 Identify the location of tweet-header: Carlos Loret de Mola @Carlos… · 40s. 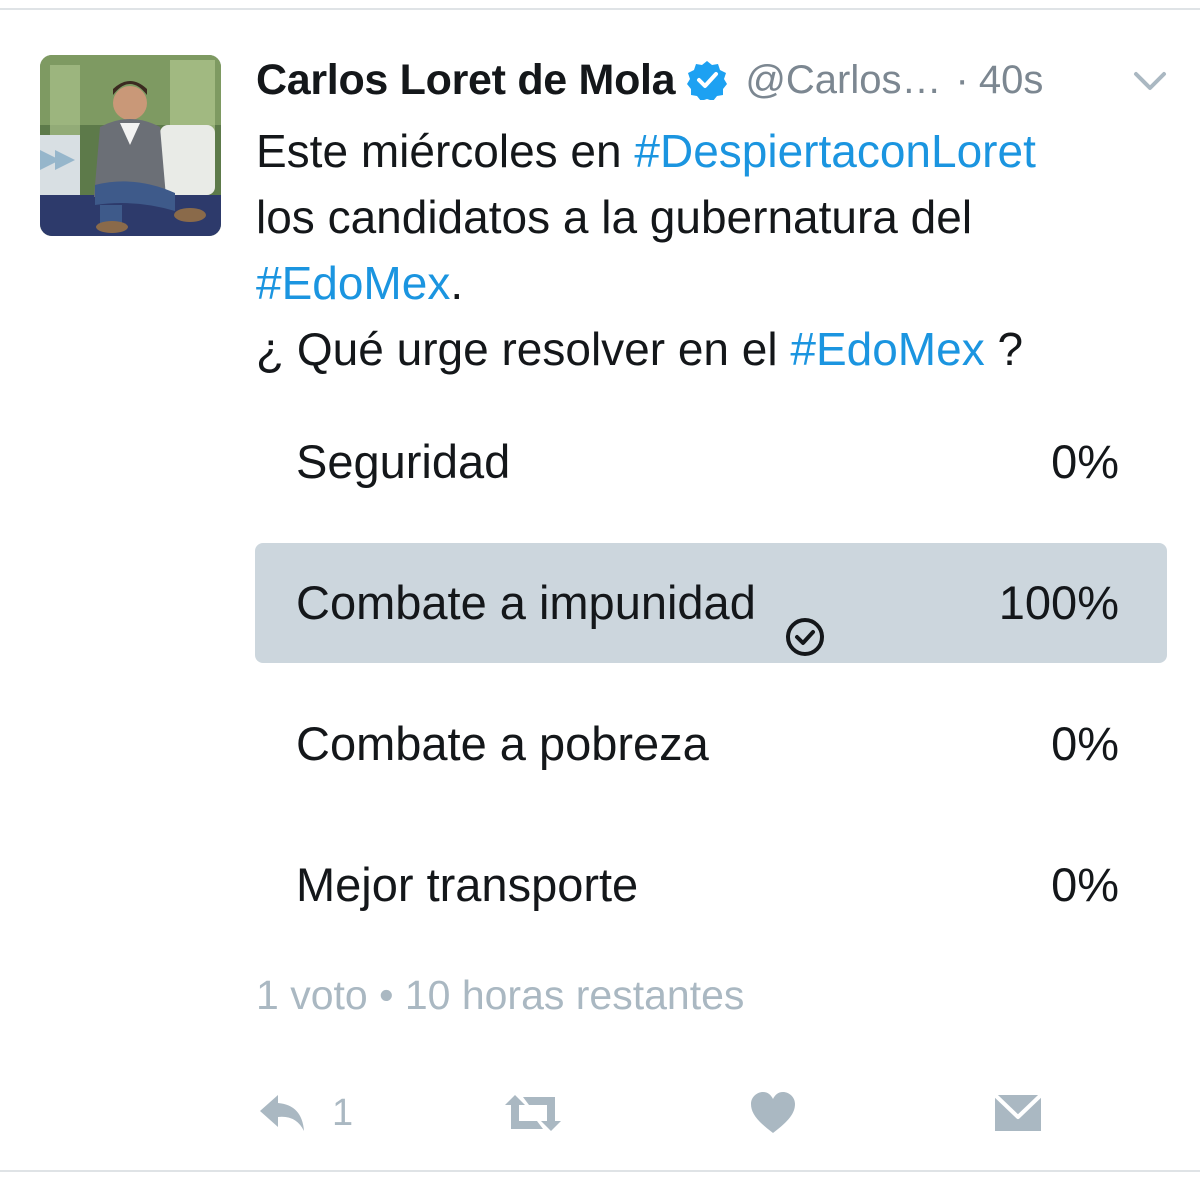
(649, 80).